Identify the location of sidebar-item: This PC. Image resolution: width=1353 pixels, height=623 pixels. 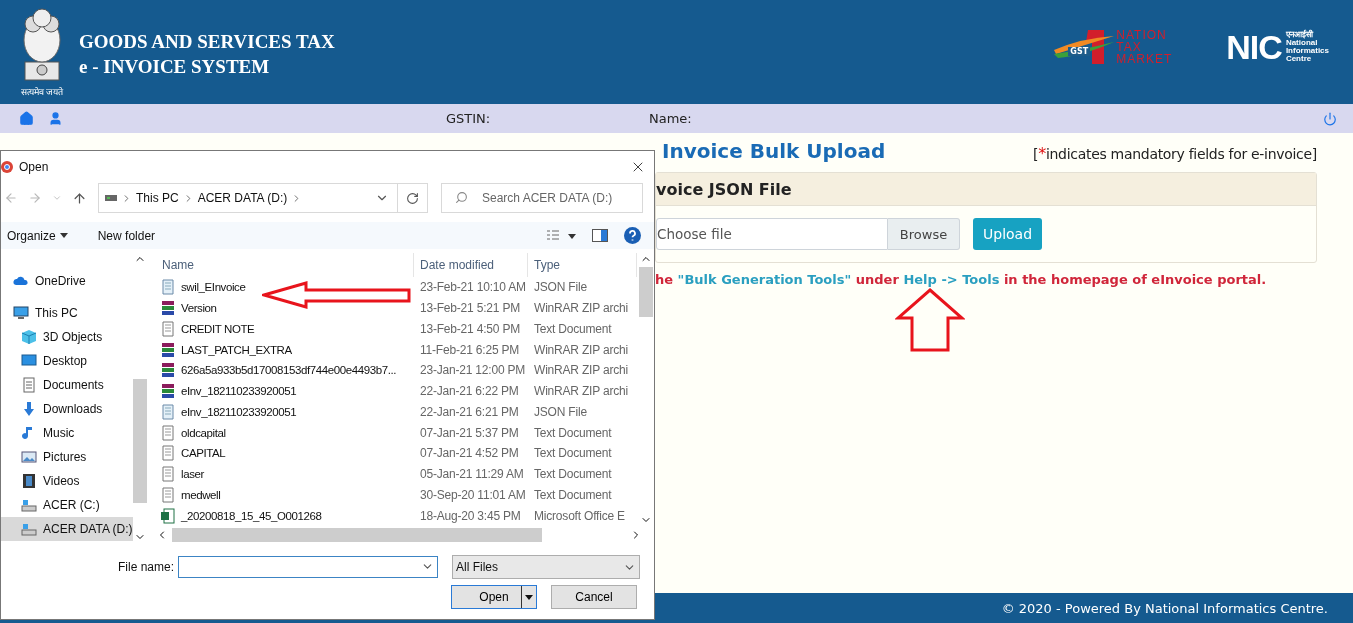
(67, 313).